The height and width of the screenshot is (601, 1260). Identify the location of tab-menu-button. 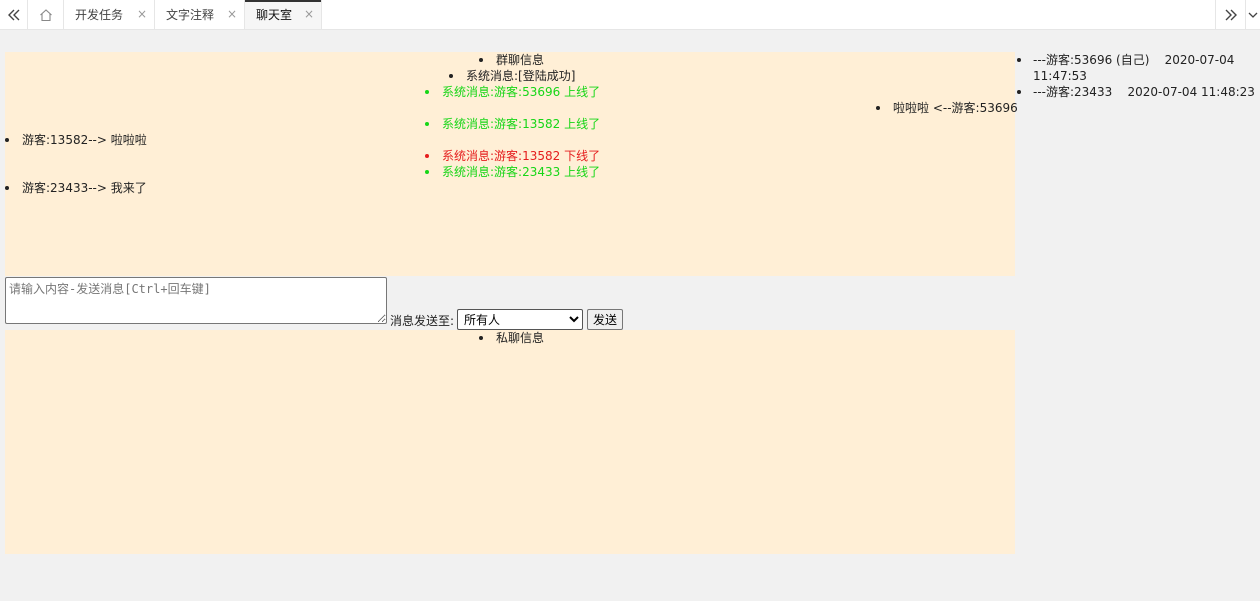
(1252, 14).